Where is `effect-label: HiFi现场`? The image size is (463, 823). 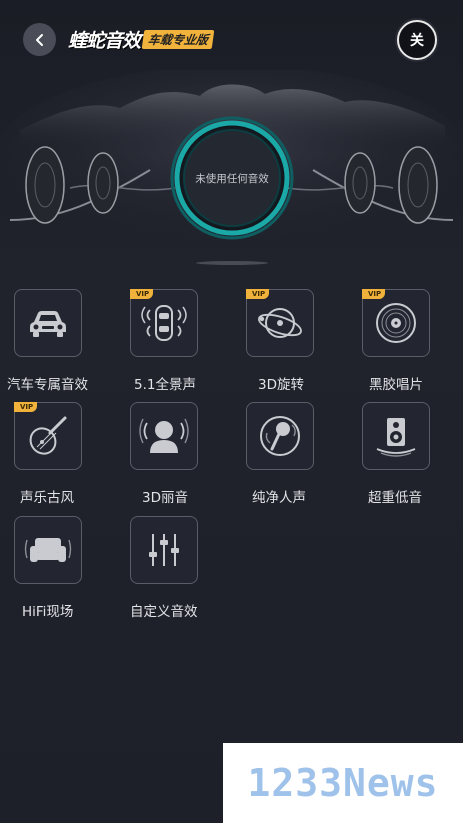 effect-label: HiFi现场 is located at coordinates (48, 612).